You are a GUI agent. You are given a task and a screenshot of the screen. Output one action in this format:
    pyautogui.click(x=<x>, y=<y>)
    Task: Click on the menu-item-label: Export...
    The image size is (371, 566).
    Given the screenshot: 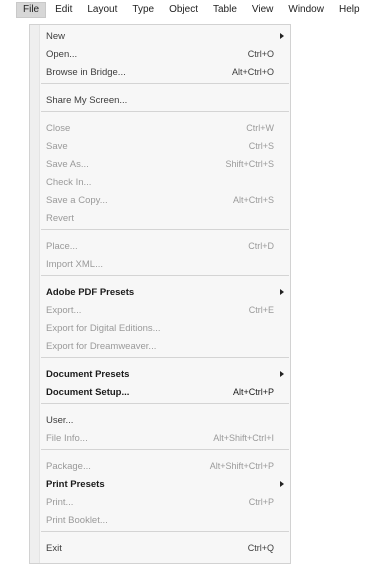 What is the action you would take?
    pyautogui.click(x=64, y=310)
    